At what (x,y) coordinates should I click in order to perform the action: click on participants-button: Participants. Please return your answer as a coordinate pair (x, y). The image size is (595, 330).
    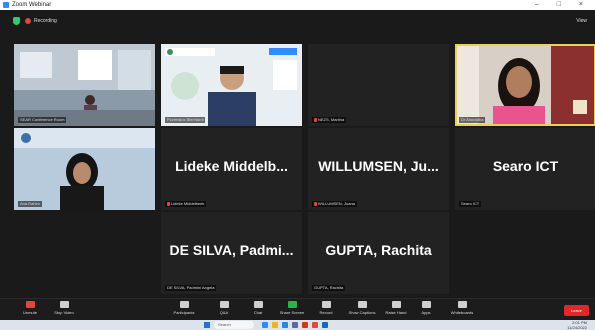
    Looking at the image, I should click on (184, 308).